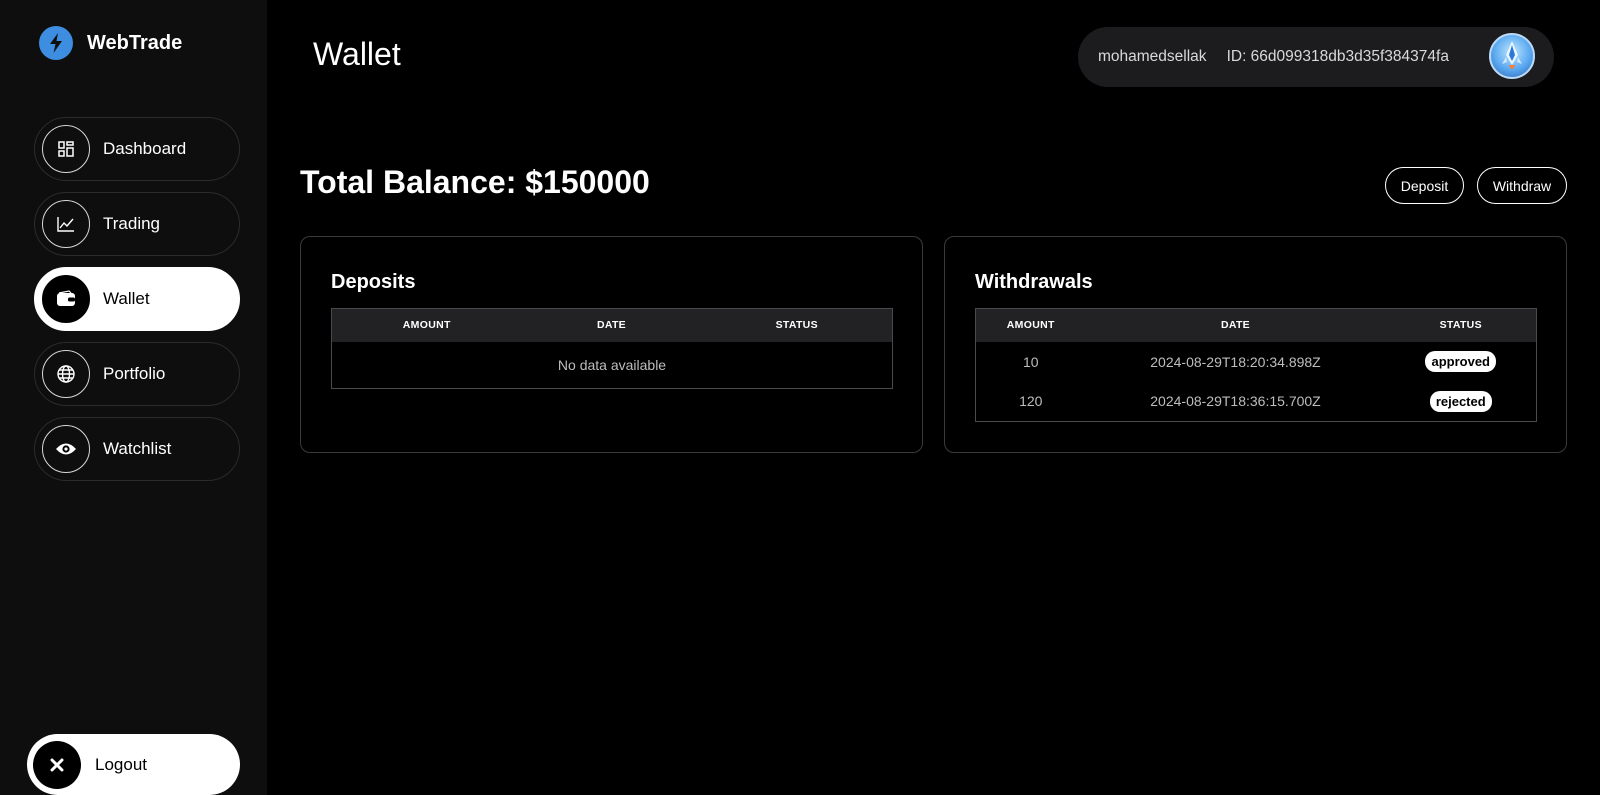  What do you see at coordinates (66, 224) in the screenshot?
I see `chart-line-icon` at bounding box center [66, 224].